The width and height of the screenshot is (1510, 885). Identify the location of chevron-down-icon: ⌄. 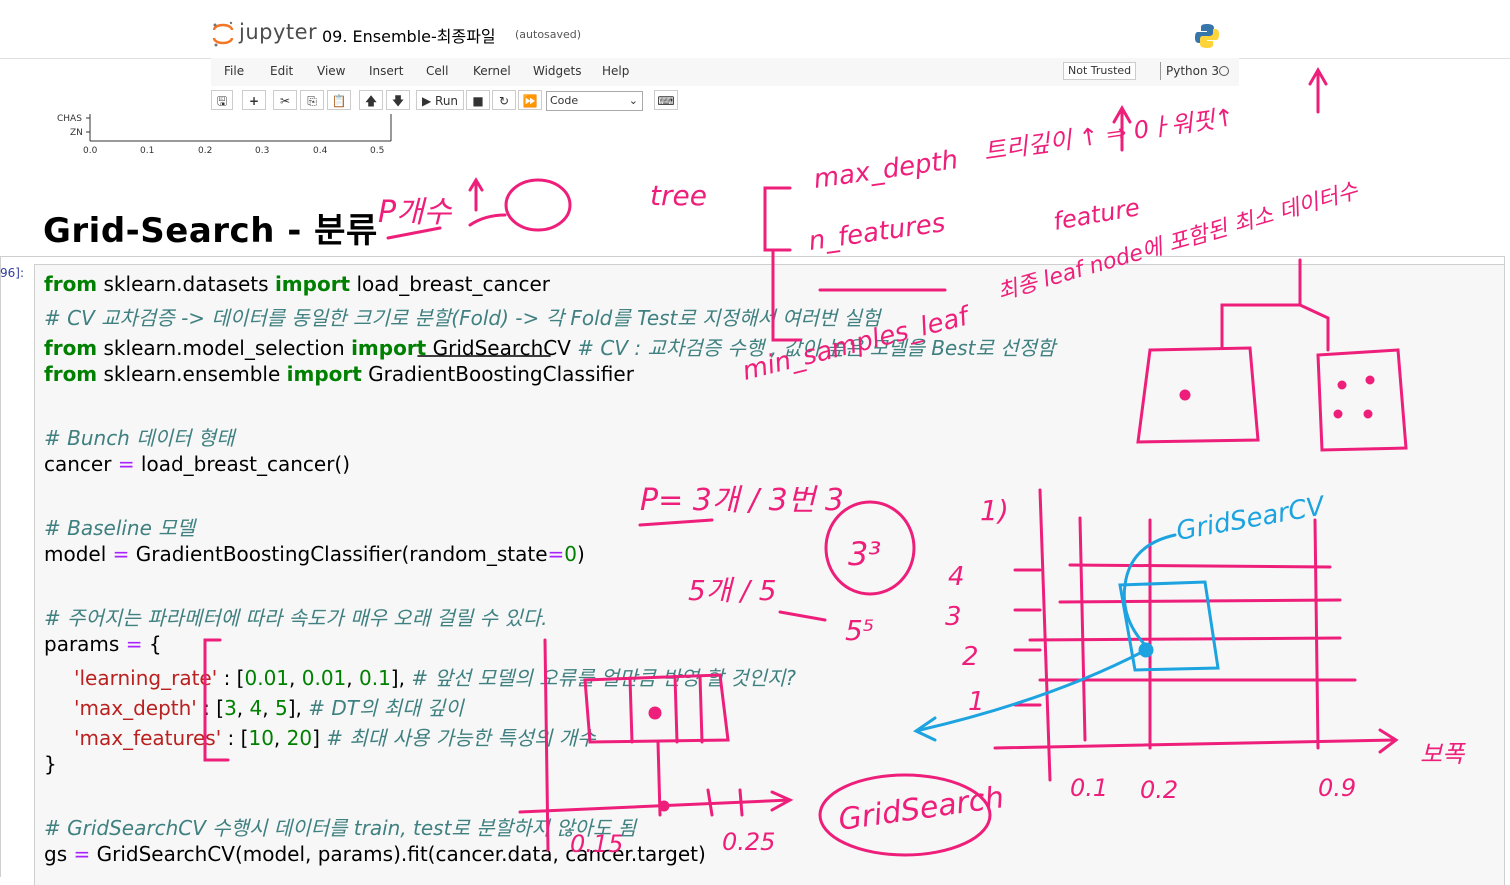
(633, 100).